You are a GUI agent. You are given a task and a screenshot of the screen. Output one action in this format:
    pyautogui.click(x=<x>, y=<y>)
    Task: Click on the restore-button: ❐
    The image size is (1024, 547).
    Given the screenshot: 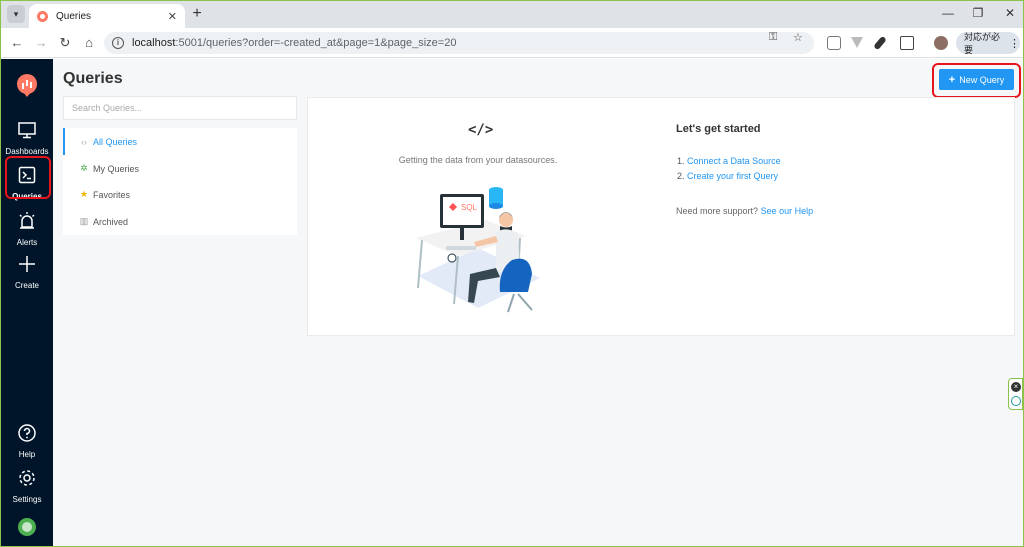 What is the action you would take?
    pyautogui.click(x=978, y=13)
    